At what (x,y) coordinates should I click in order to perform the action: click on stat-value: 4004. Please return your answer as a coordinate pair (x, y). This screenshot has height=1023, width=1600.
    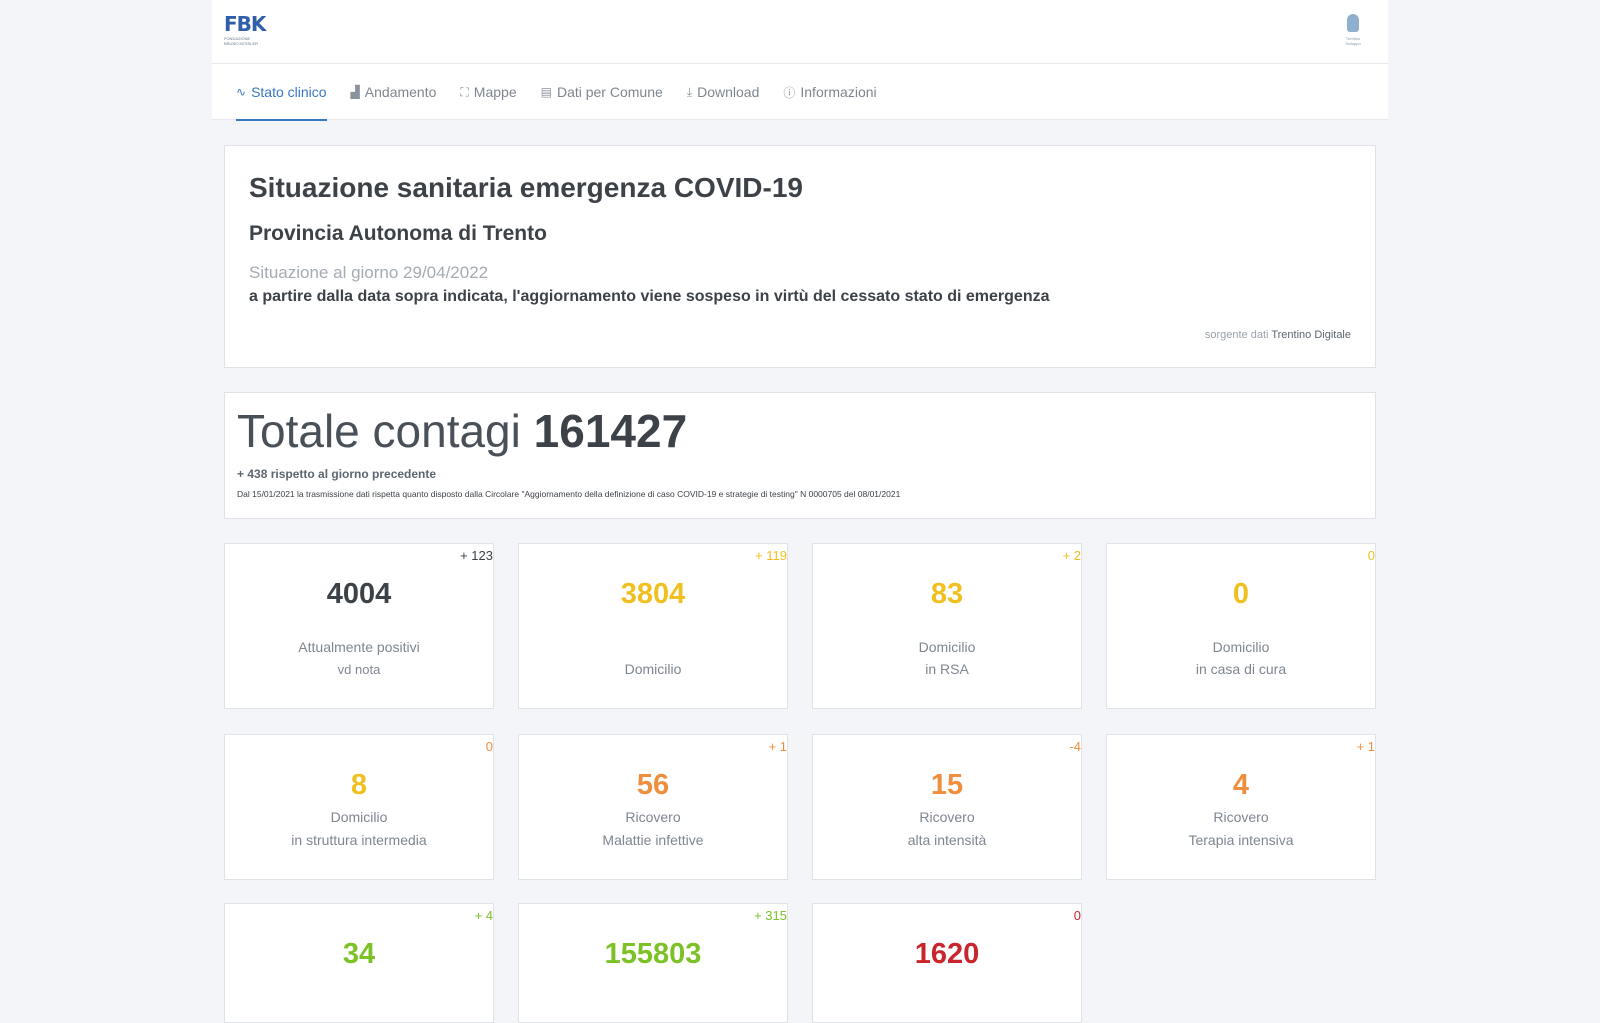
    Looking at the image, I should click on (359, 594).